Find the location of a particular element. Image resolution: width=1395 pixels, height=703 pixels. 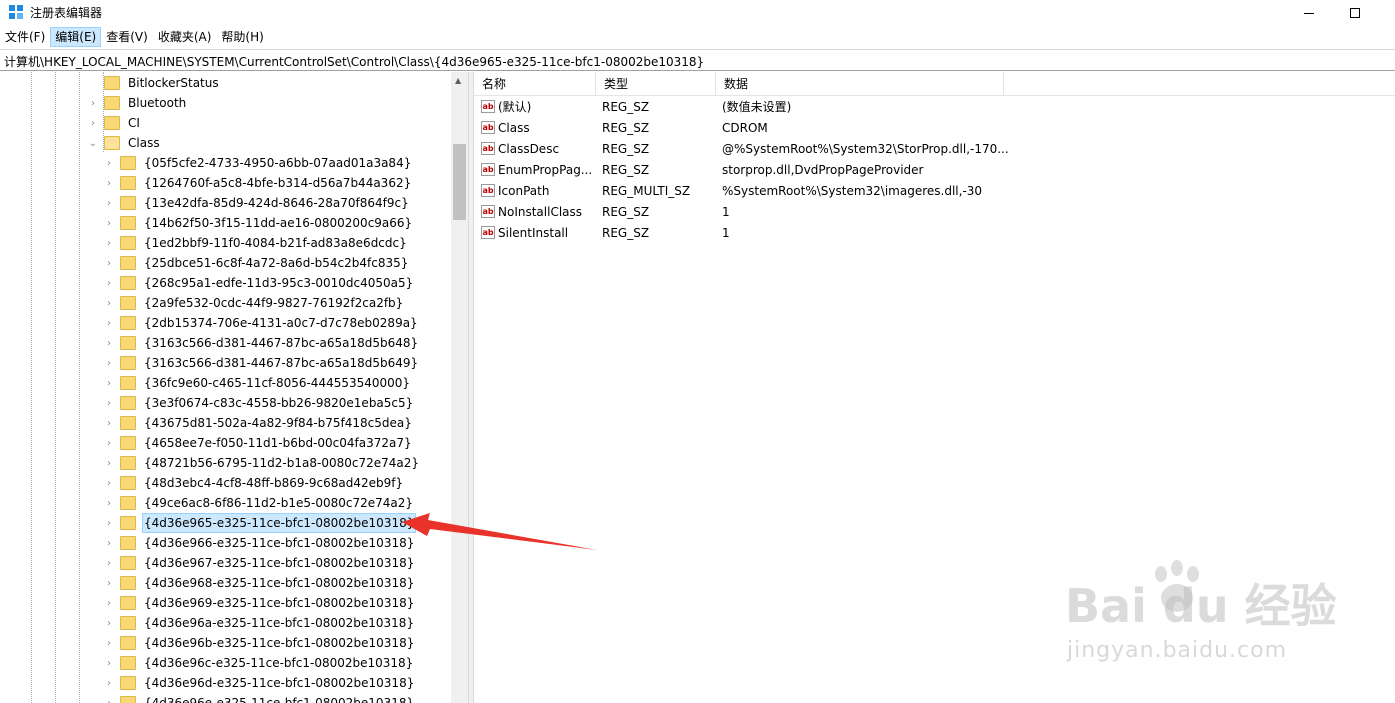

tree-item-label: {4d36e966-e325-11ce-bfc1-08002be10318} is located at coordinates (279, 543).